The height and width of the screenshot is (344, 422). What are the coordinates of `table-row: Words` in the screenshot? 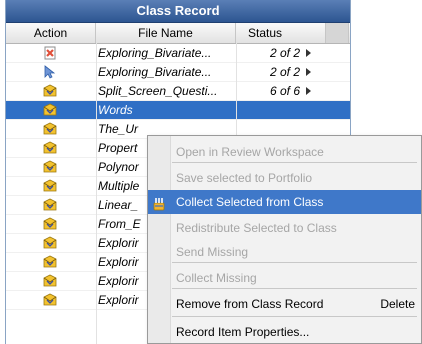 It's located at (178, 110).